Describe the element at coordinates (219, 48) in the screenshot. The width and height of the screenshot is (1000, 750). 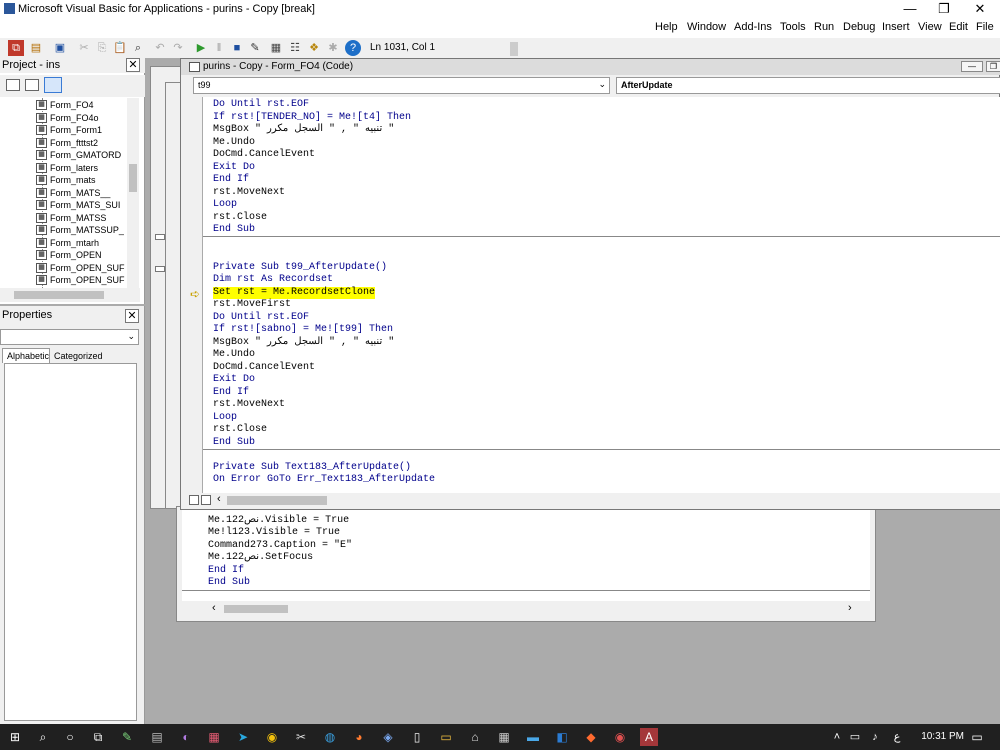
I see `break-icon: ‖` at that location.